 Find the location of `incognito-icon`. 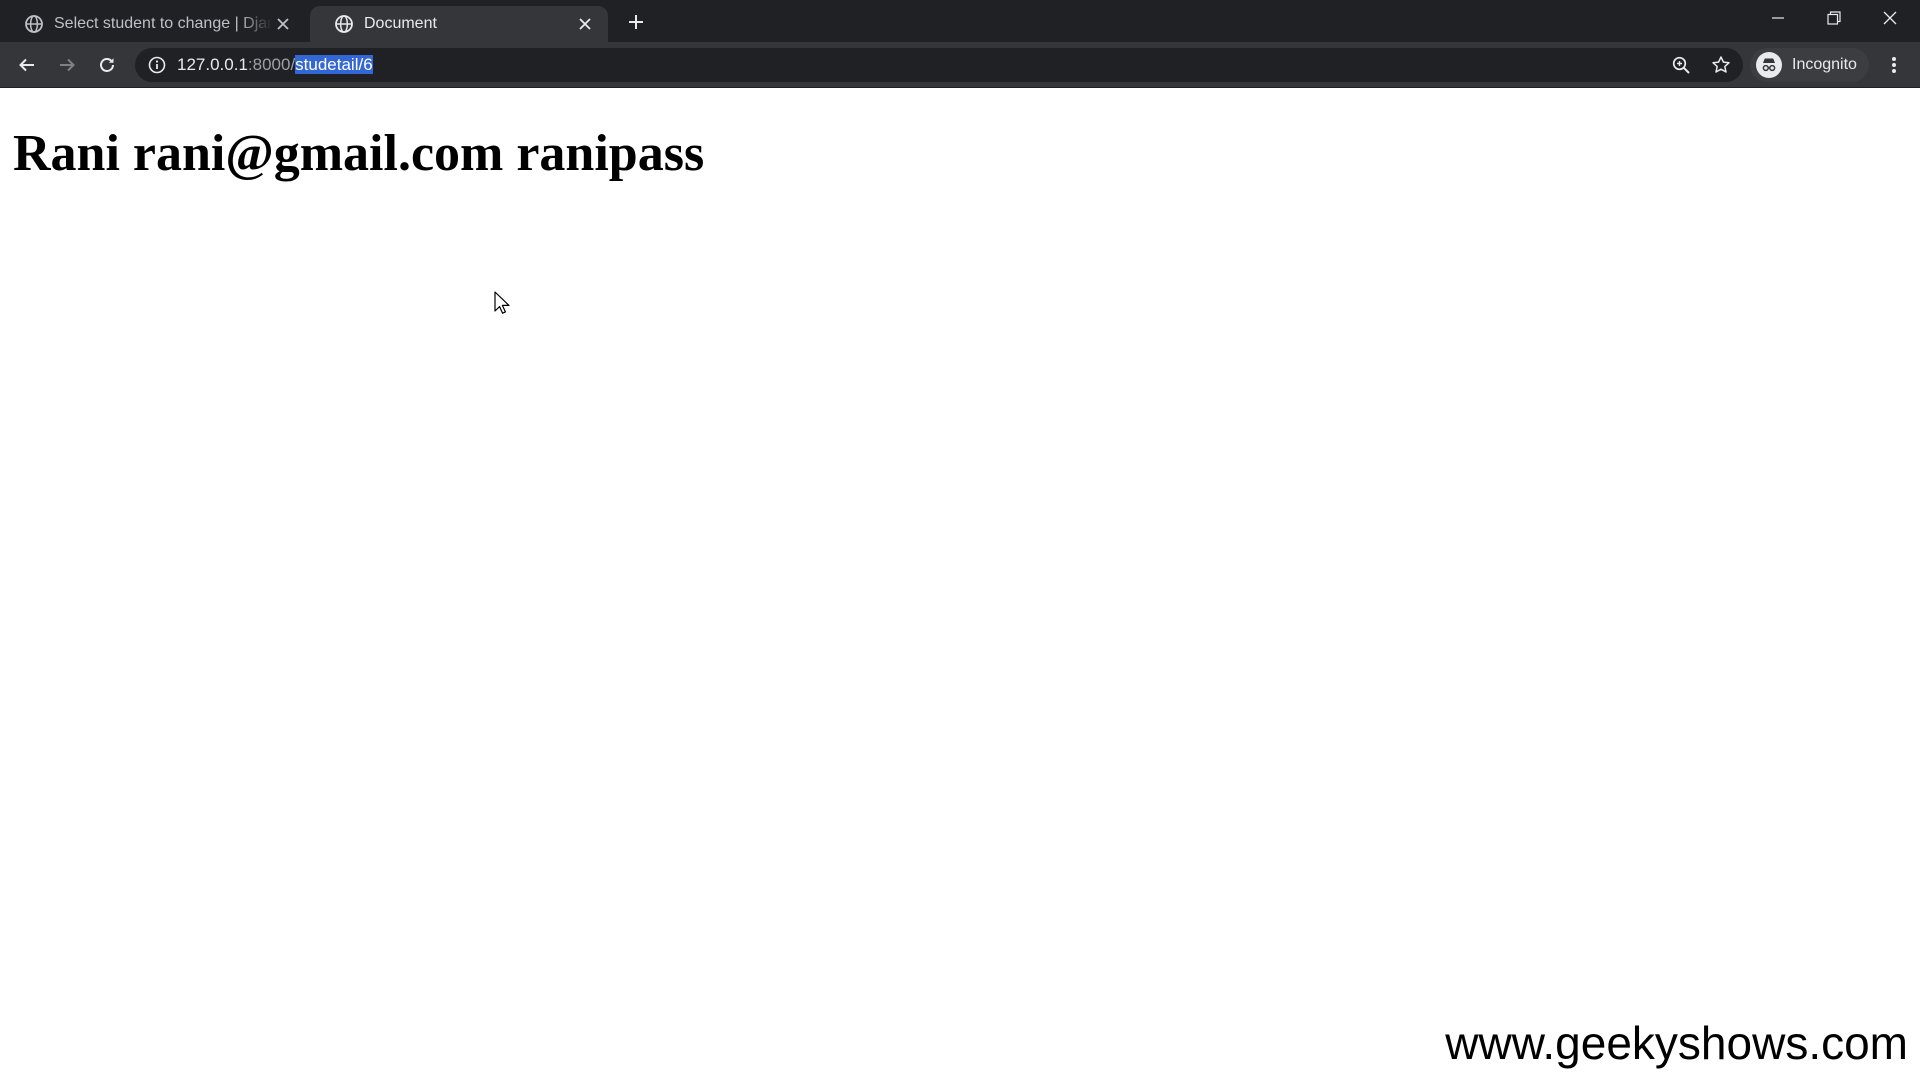

incognito-icon is located at coordinates (1769, 65).